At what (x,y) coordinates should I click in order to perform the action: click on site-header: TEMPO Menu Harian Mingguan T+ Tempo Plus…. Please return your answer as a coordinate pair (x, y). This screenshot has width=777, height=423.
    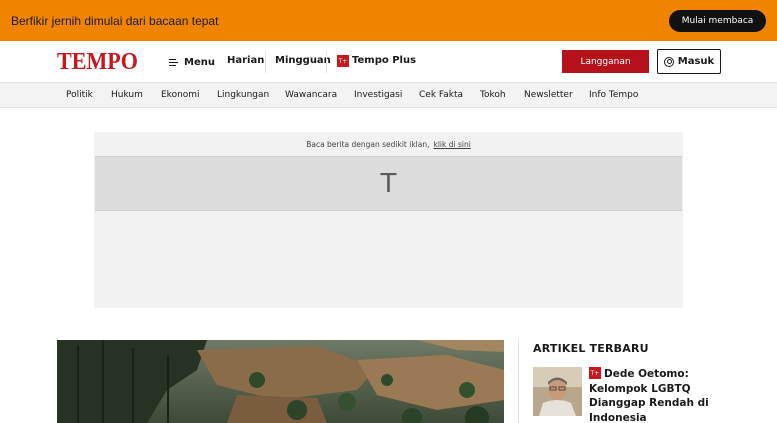
    Looking at the image, I should click on (388, 62).